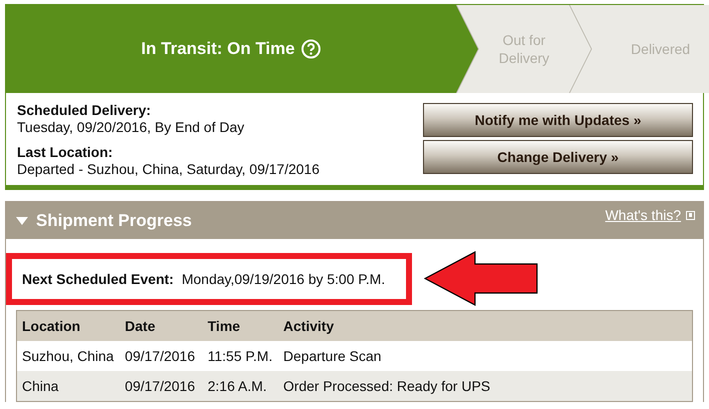 This screenshot has height=409, width=709. Describe the element at coordinates (240, 325) in the screenshot. I see `column-header: Time` at that location.